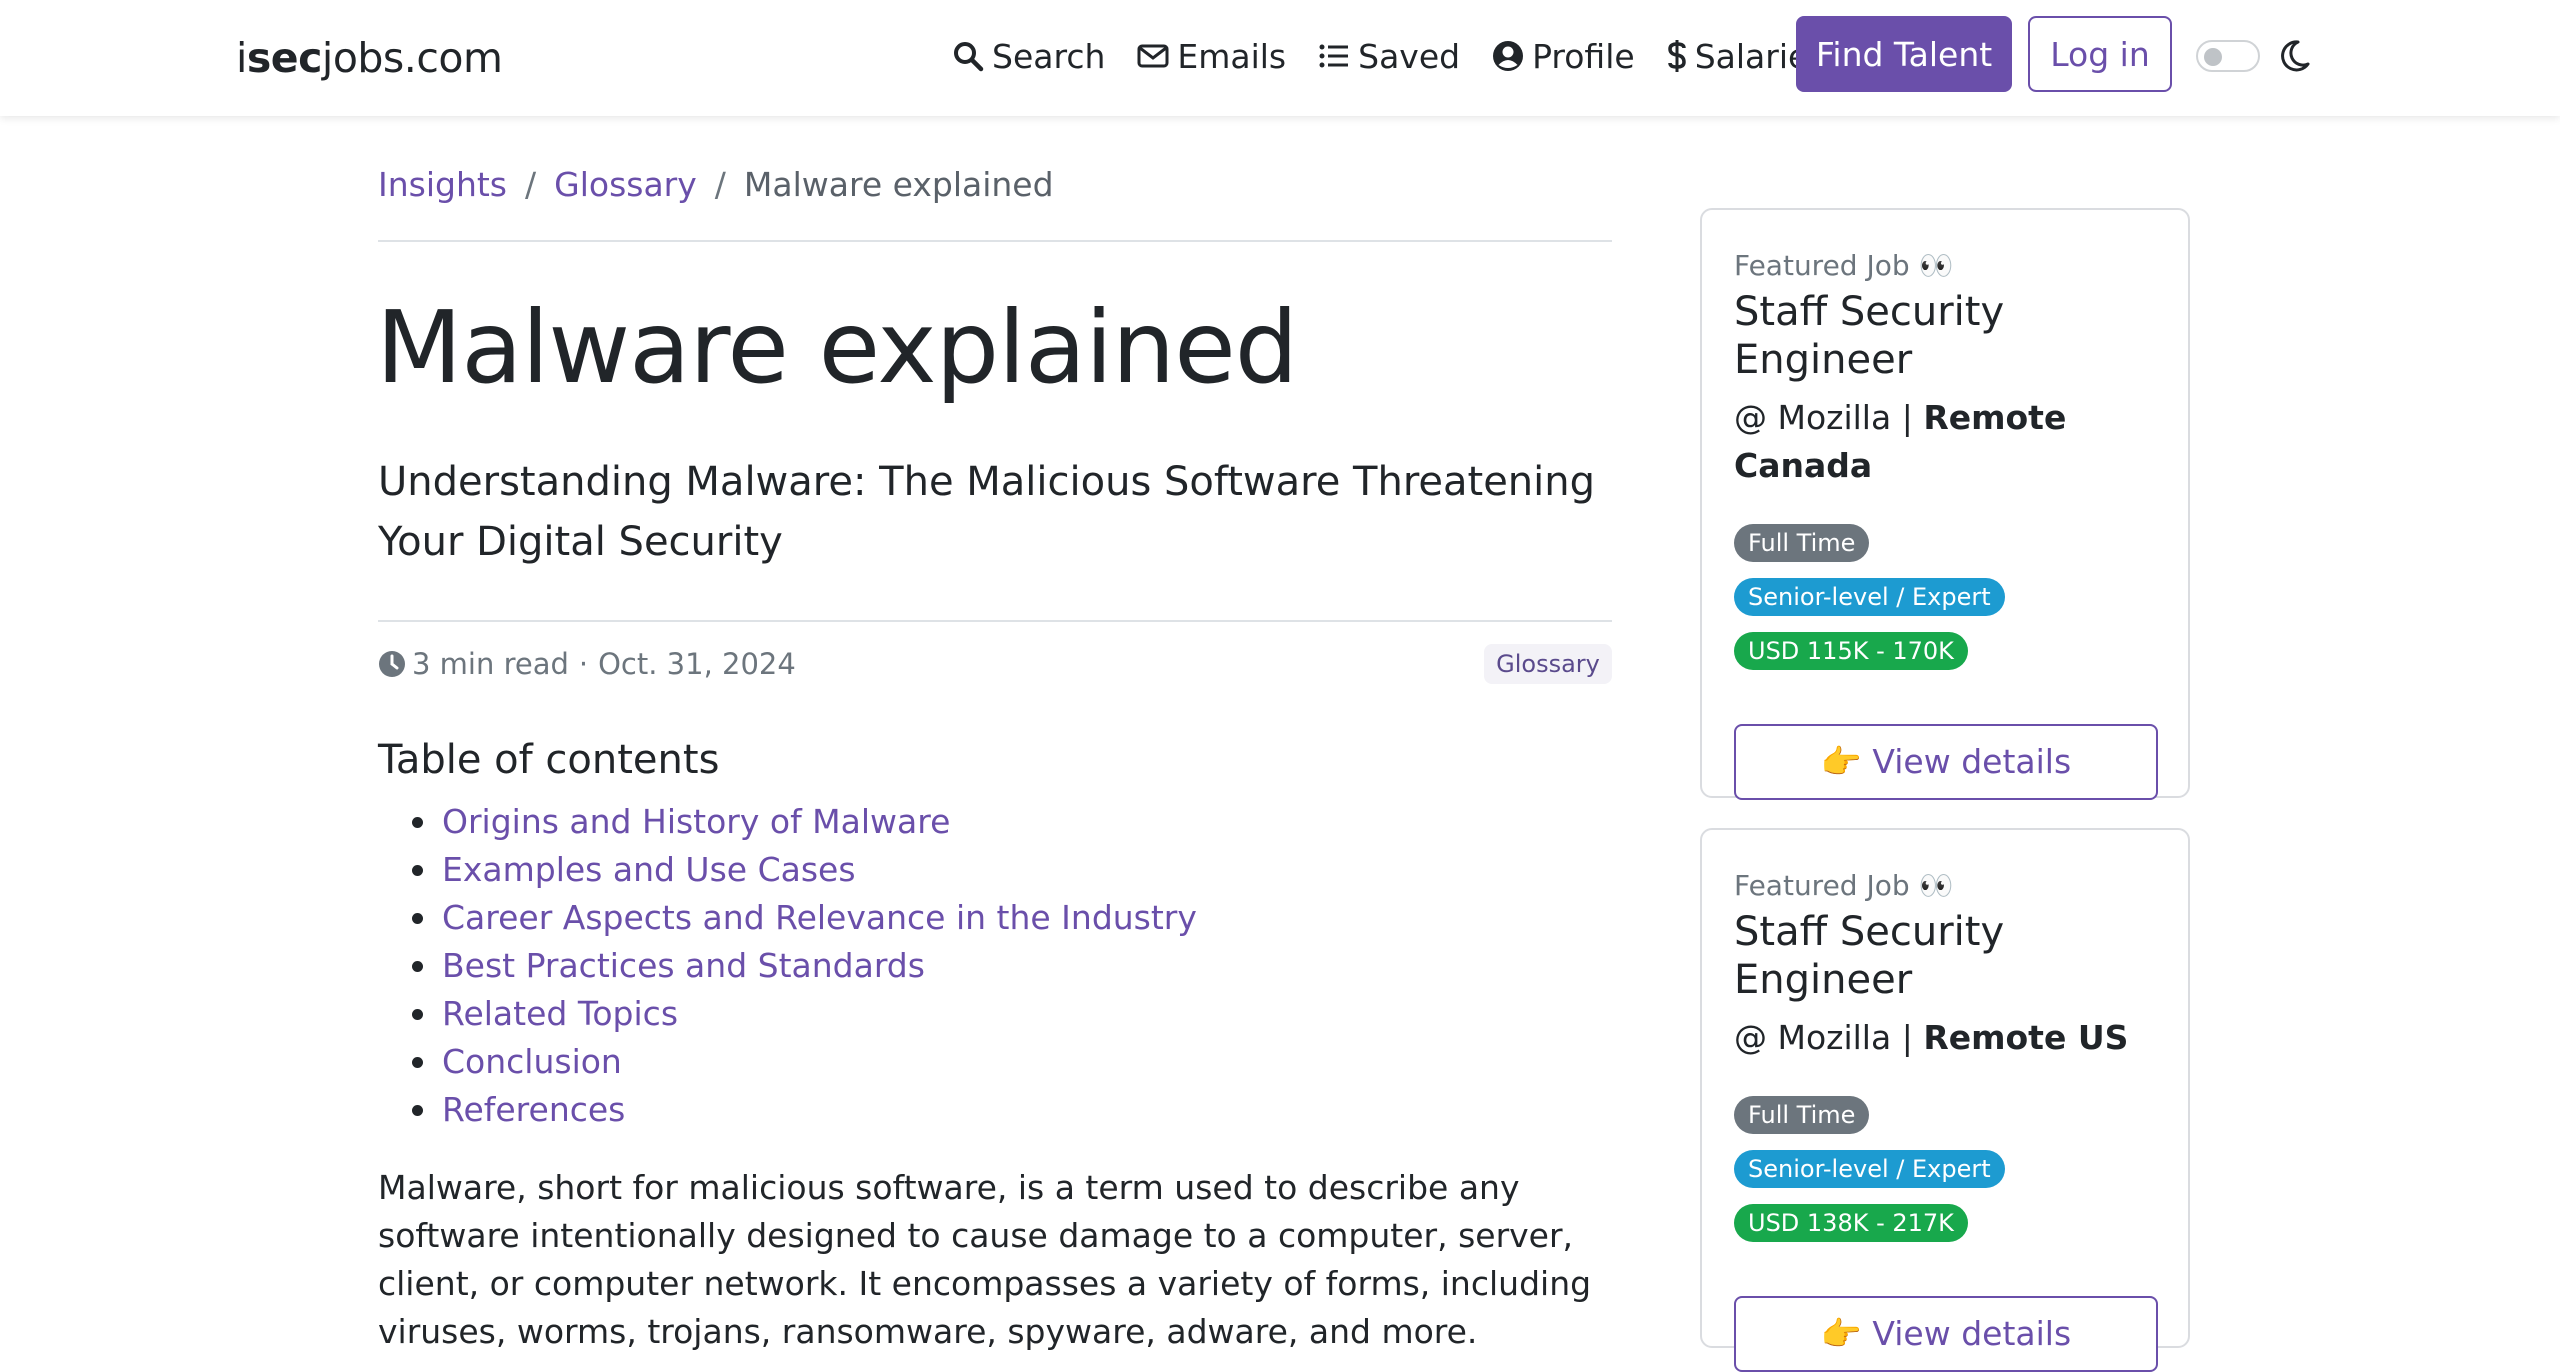  I want to click on user-circle-icon, so click(1508, 56).